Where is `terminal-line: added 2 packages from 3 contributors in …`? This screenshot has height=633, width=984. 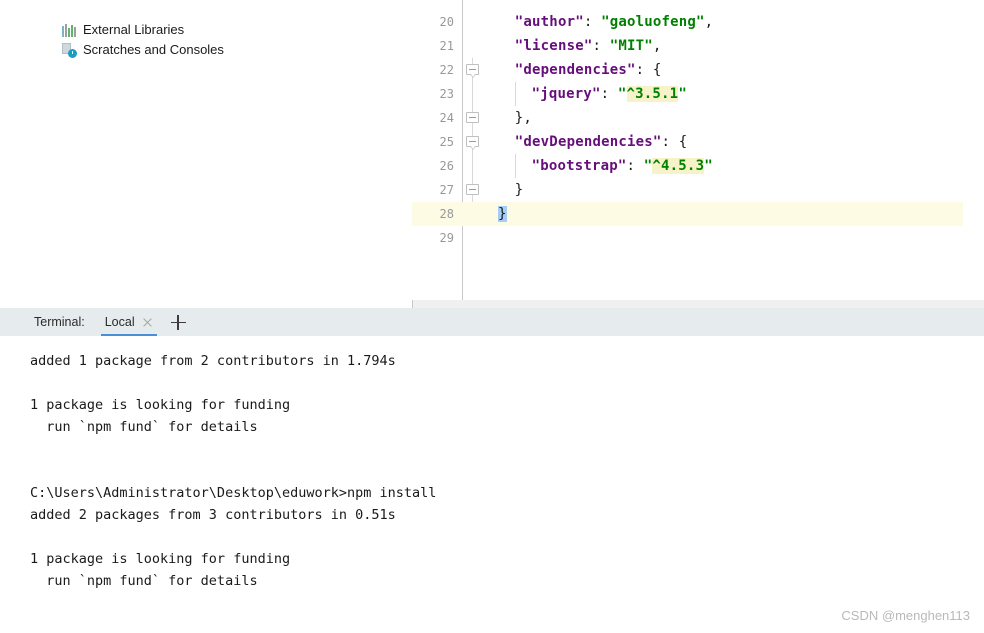
terminal-line: added 2 packages from 3 contributors in … is located at coordinates (213, 515).